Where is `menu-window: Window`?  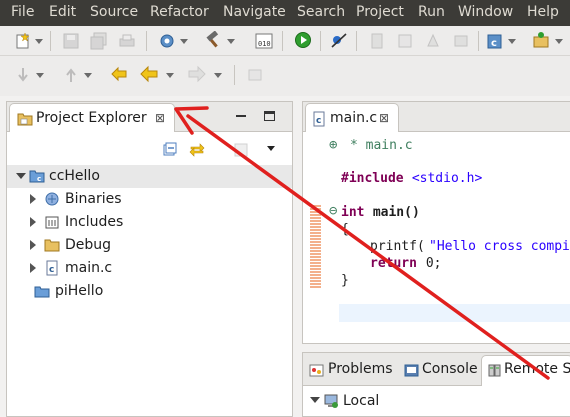 menu-window: Window is located at coordinates (485, 12).